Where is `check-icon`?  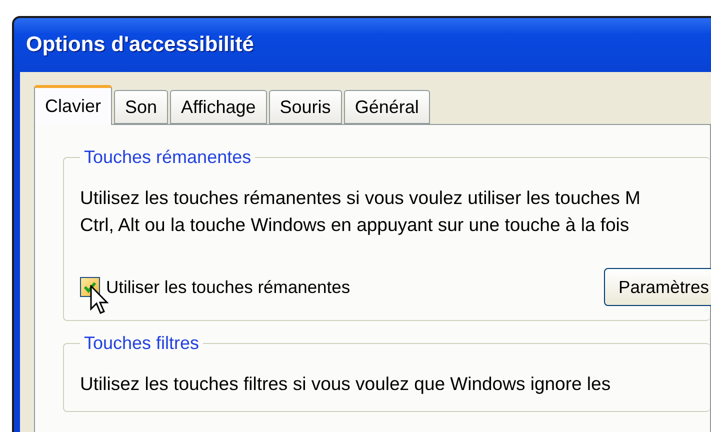 check-icon is located at coordinates (90, 287).